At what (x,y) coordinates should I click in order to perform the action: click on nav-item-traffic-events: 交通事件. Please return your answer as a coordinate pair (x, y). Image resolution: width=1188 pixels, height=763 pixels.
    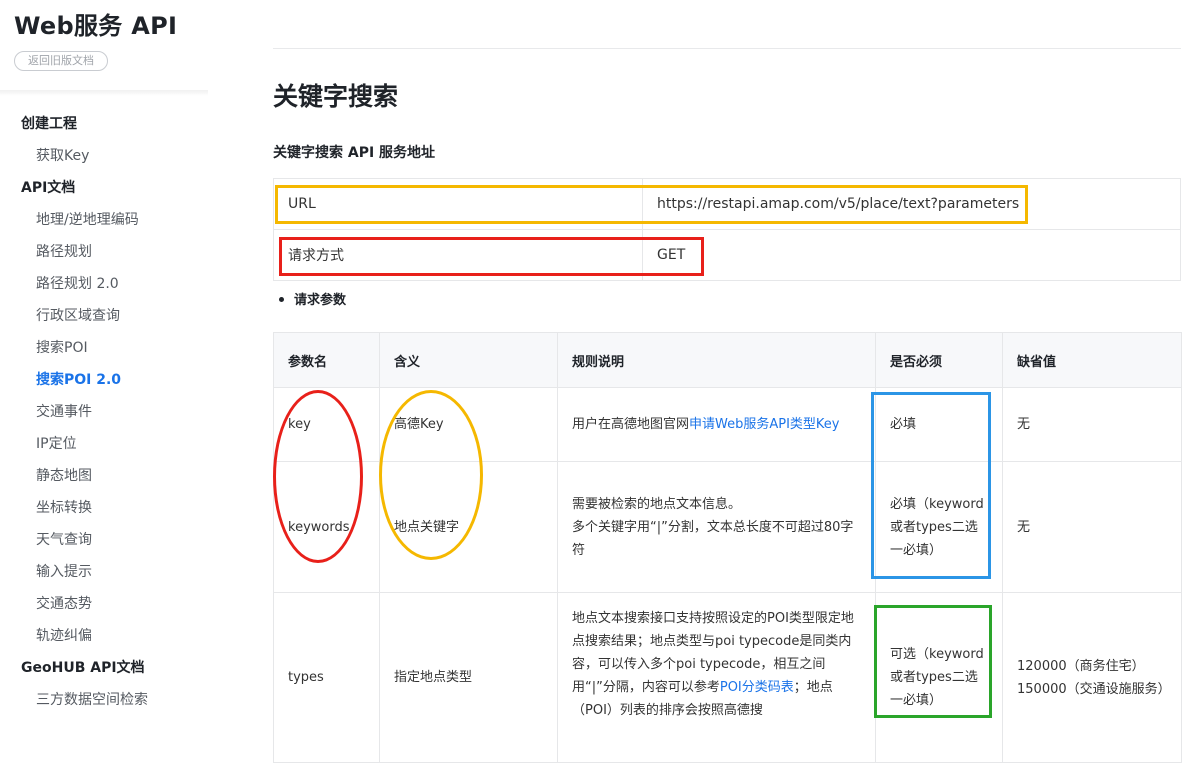
    Looking at the image, I should click on (105, 412).